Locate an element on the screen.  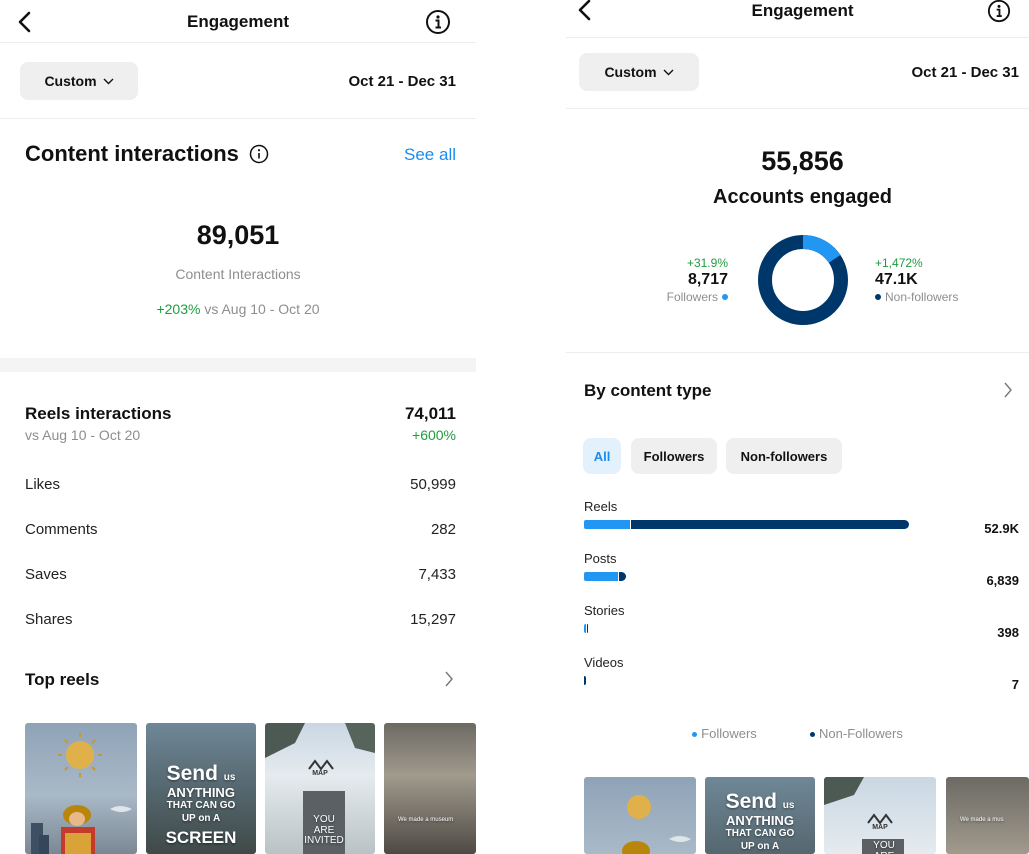
chevron-down-icon is located at coordinates (668, 72).